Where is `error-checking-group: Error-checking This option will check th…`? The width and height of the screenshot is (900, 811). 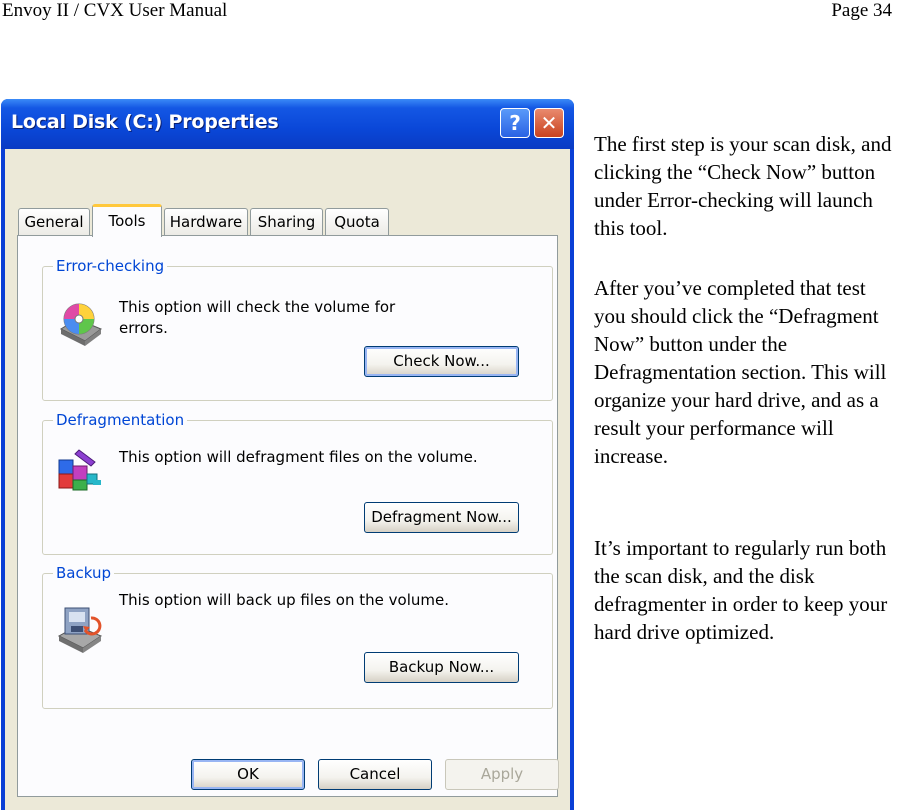 error-checking-group: Error-checking This option will check th… is located at coordinates (297, 329).